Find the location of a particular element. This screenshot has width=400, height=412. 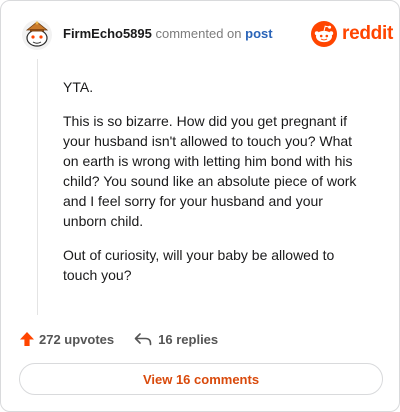

upvote-button: 272 upvotes is located at coordinates (66, 339).